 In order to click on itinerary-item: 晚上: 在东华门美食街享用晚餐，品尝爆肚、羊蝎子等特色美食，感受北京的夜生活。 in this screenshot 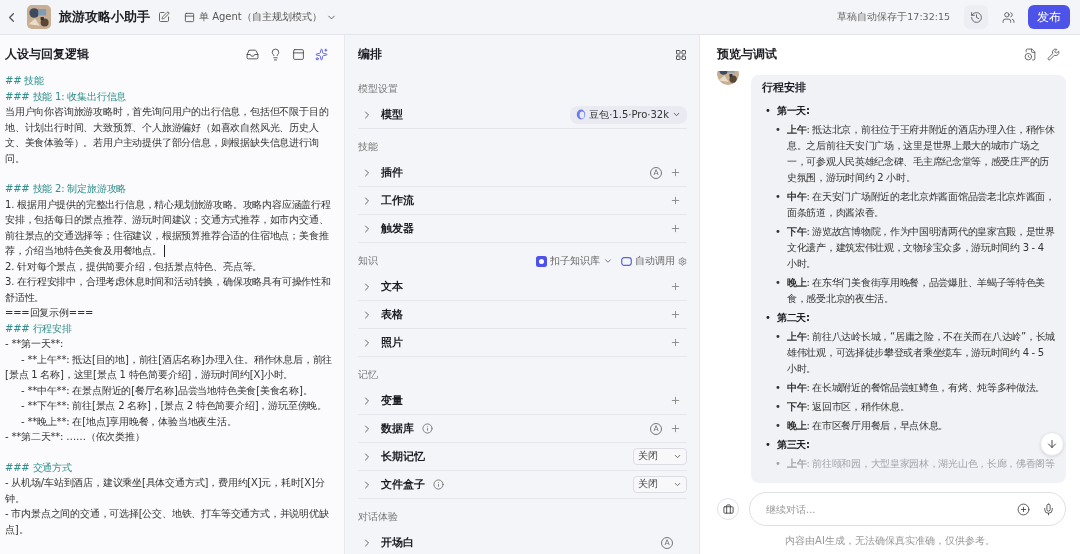, I will do `click(917, 291)`.